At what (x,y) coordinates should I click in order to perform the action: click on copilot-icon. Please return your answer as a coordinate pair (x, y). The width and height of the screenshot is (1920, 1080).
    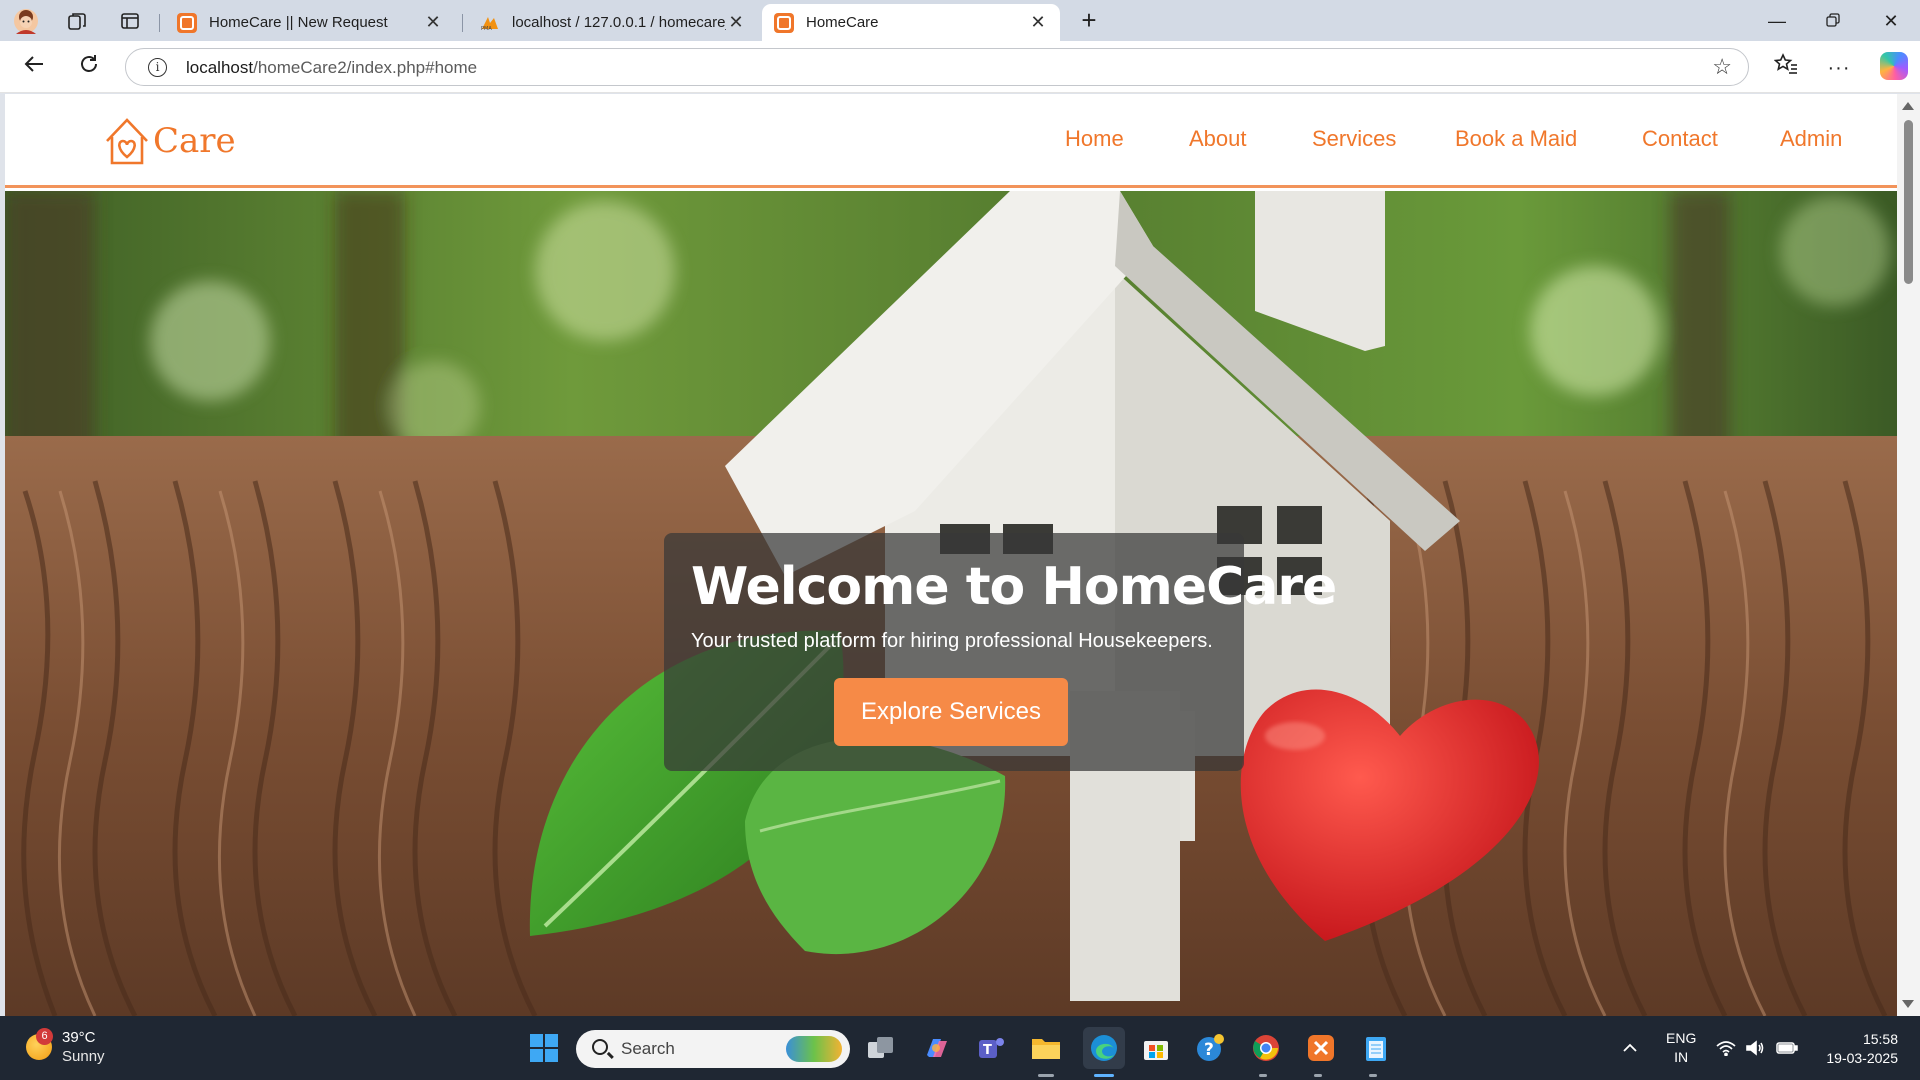
    Looking at the image, I should click on (1894, 66).